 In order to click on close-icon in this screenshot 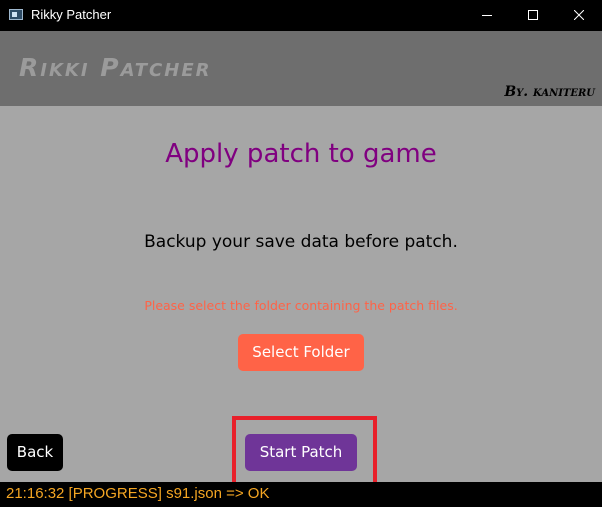, I will do `click(579, 15)`.